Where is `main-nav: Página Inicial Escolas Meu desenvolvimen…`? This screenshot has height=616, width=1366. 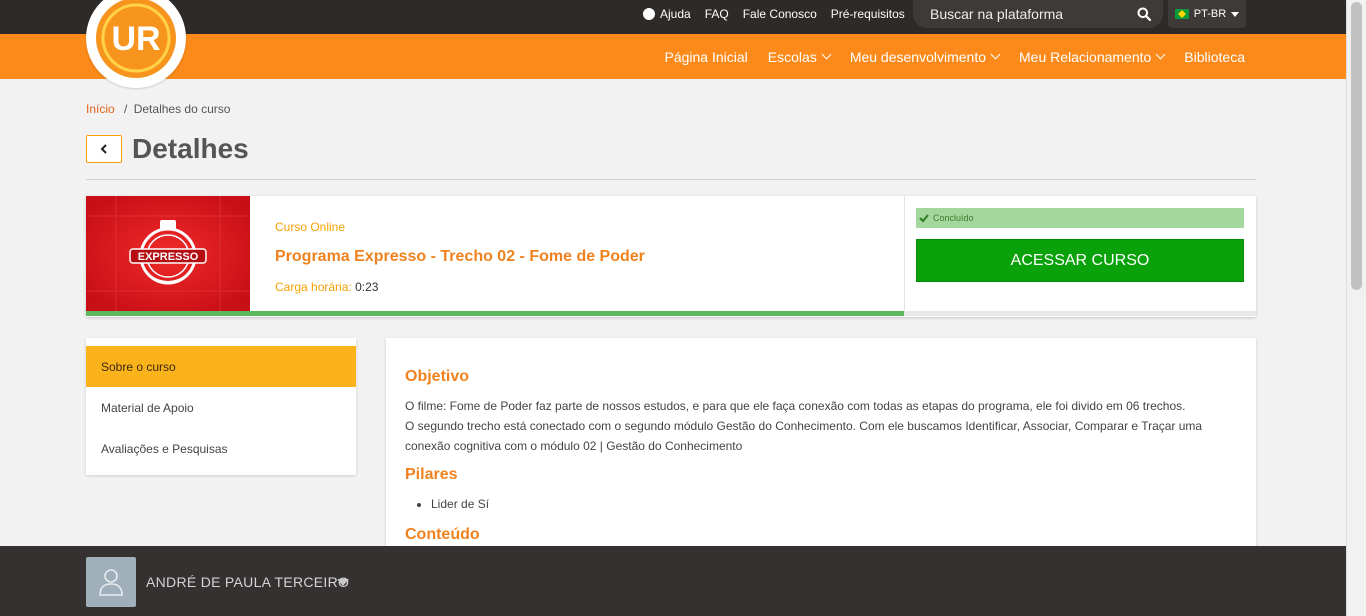
main-nav: Página Inicial Escolas Meu desenvolvimen… is located at coordinates (955, 56).